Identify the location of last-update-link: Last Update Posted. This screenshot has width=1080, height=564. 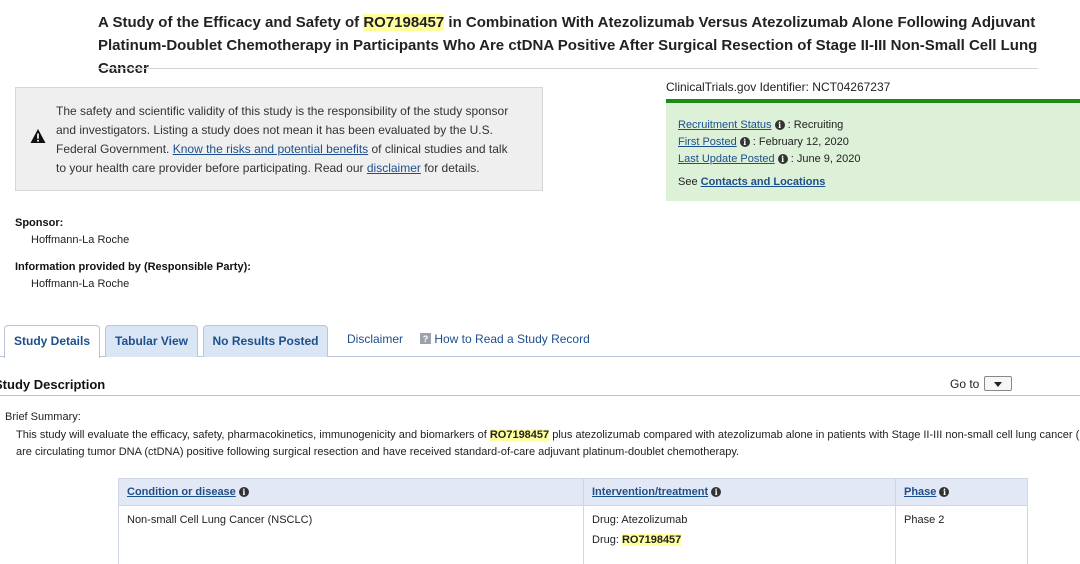
(726, 159).